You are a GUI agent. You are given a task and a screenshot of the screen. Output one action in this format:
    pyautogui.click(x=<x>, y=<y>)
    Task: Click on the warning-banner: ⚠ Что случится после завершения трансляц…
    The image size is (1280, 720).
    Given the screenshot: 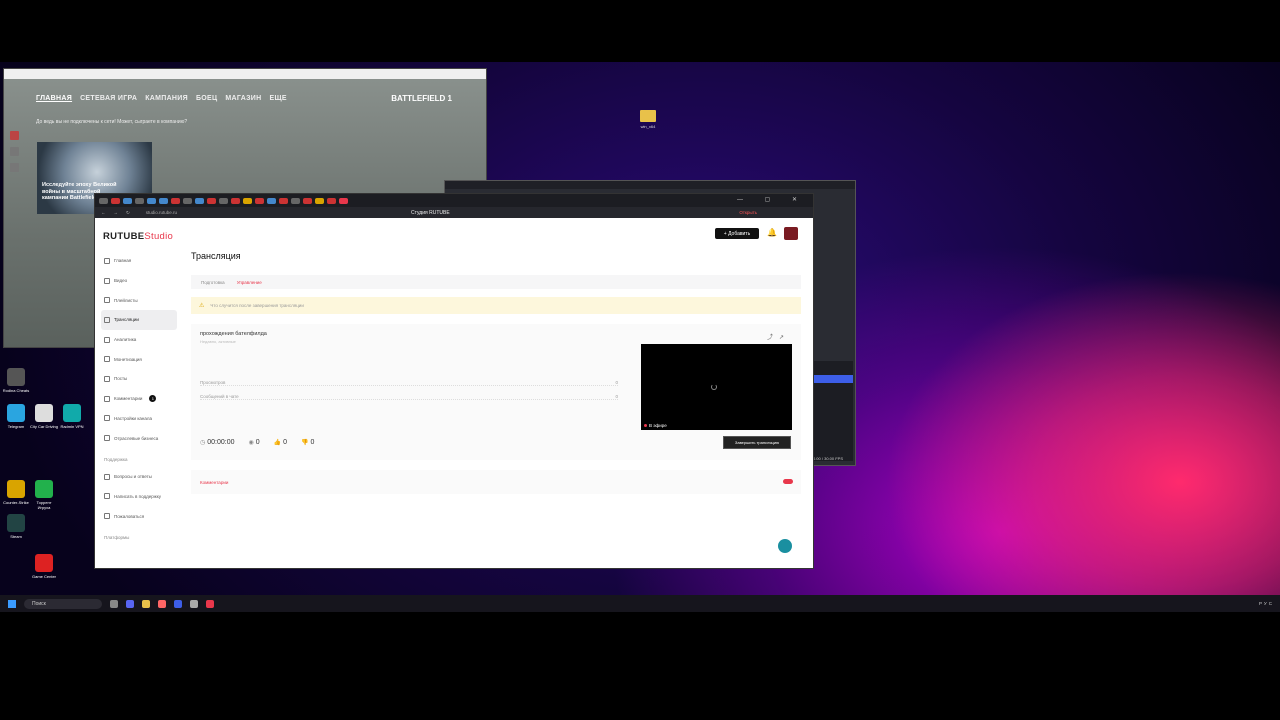 What is the action you would take?
    pyautogui.click(x=496, y=305)
    